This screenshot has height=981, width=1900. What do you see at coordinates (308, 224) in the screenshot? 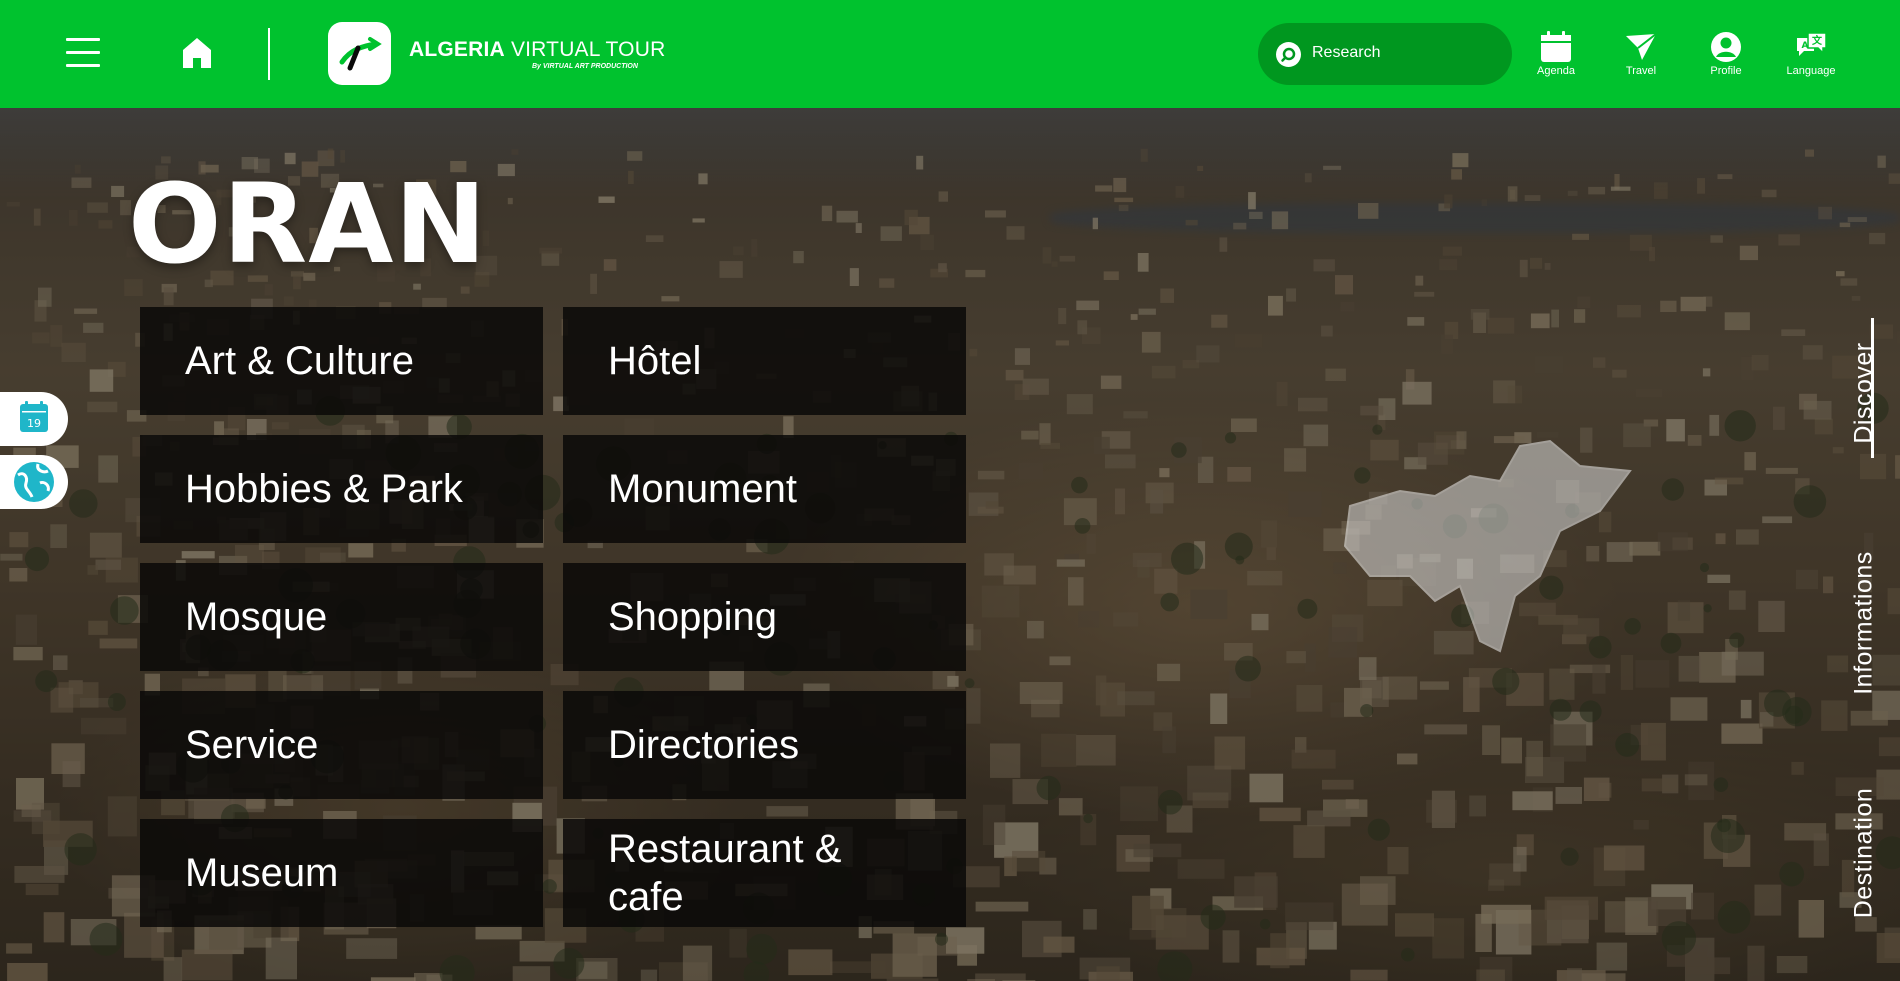
I see `city-title: ORAN` at bounding box center [308, 224].